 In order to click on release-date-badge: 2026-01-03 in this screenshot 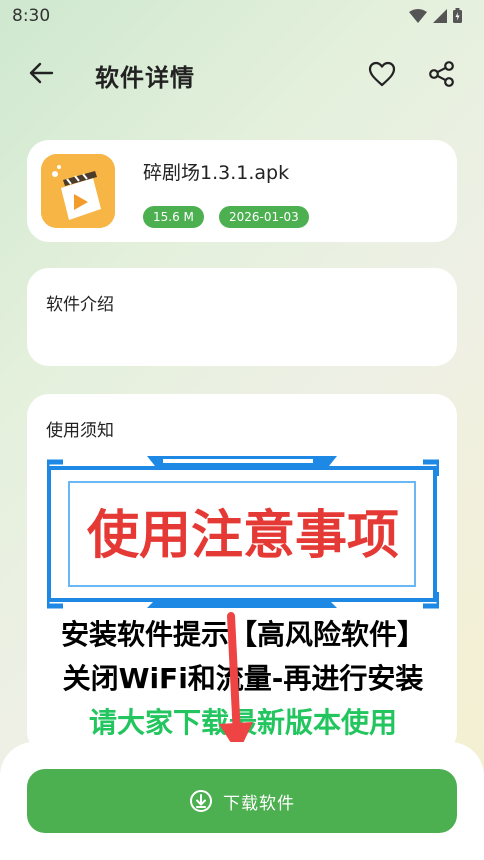, I will do `click(264, 217)`.